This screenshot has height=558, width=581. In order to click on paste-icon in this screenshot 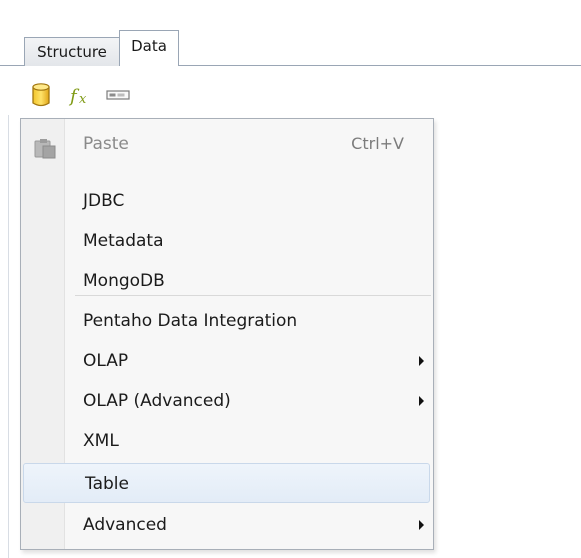, I will do `click(45, 147)`.